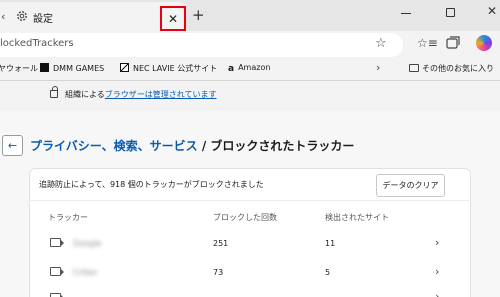 Image resolution: width=500 pixels, height=297 pixels. I want to click on folder-label: その他のお気に入り, so click(458, 68).